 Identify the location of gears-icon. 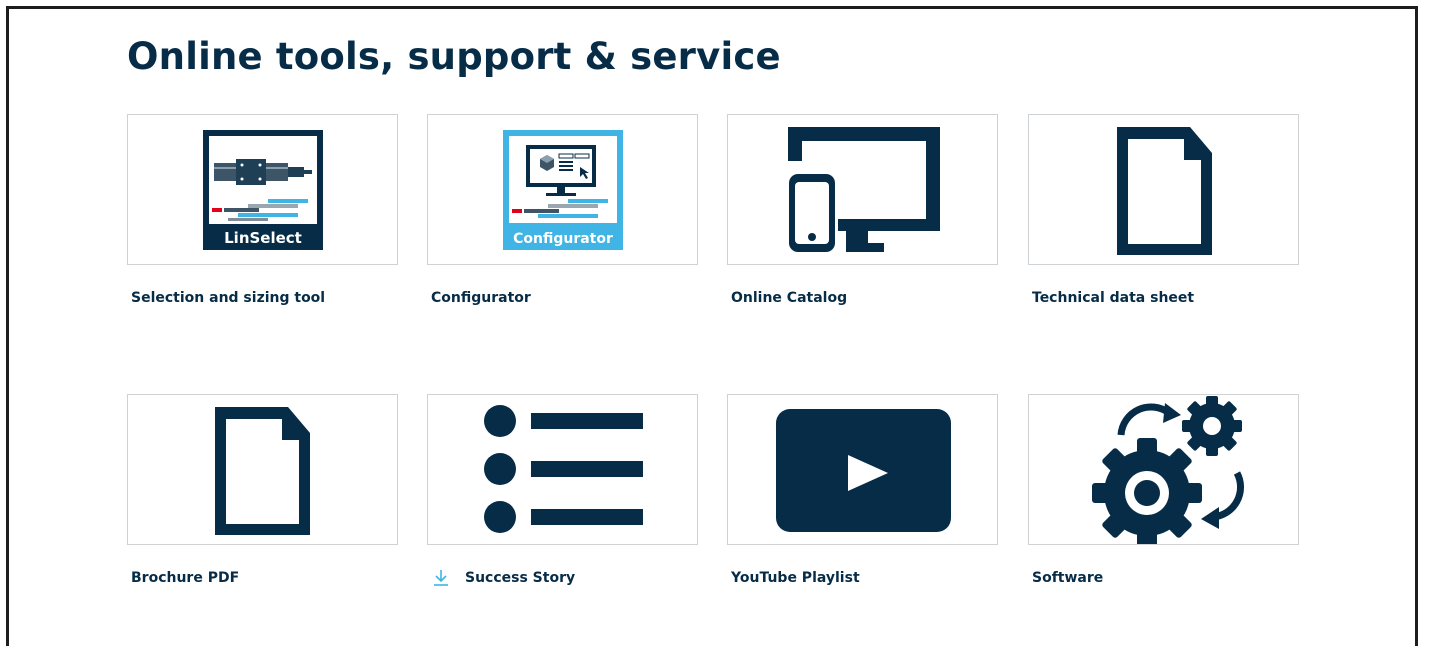
(1168, 470).